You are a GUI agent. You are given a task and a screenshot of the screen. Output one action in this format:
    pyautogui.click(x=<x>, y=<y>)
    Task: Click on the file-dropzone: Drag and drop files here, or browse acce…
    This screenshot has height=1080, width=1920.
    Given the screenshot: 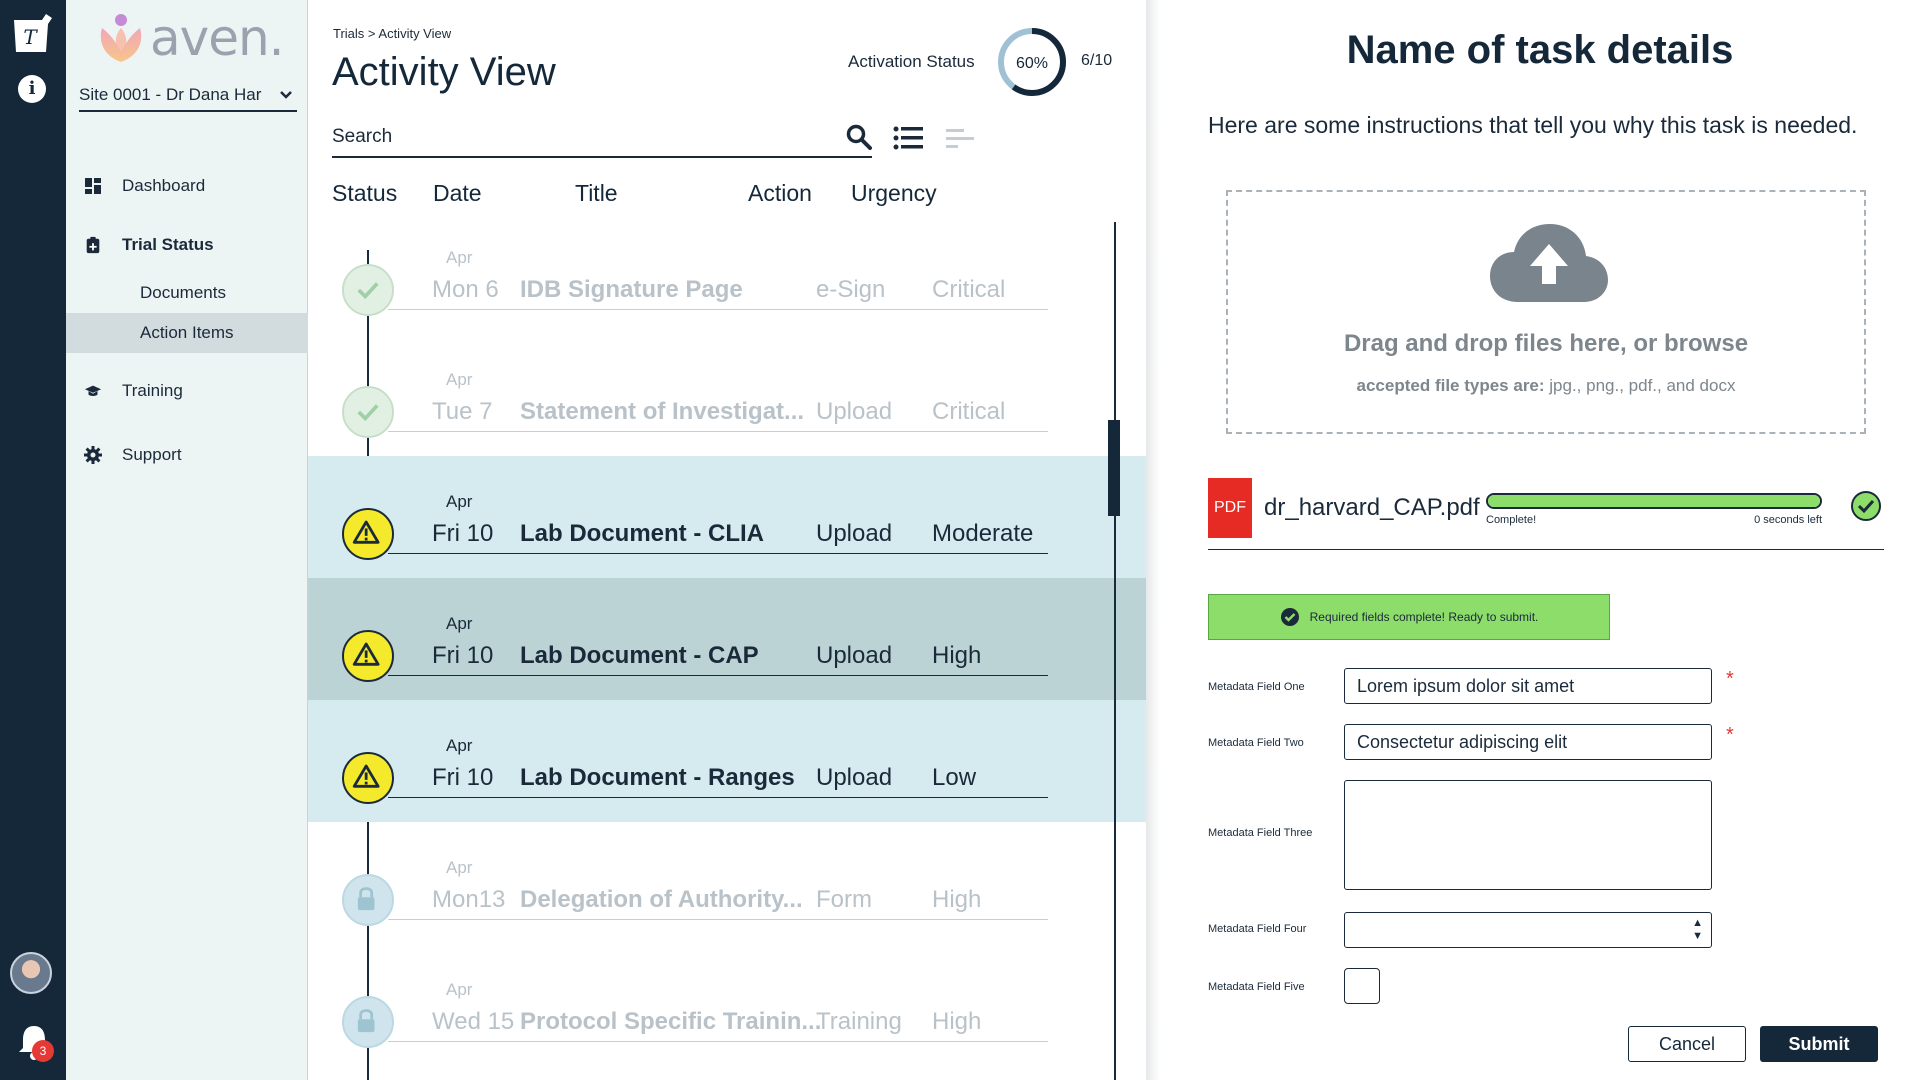 What is the action you would take?
    pyautogui.click(x=1546, y=312)
    